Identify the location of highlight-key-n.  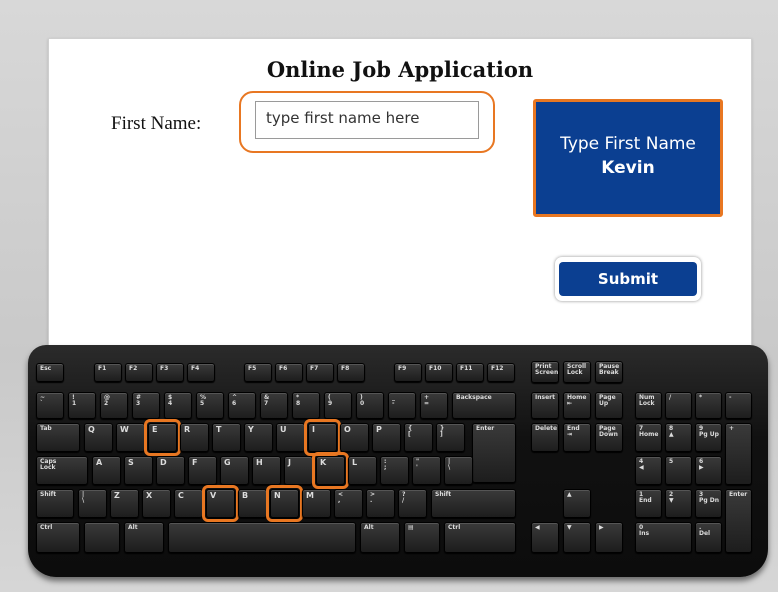
(284, 503).